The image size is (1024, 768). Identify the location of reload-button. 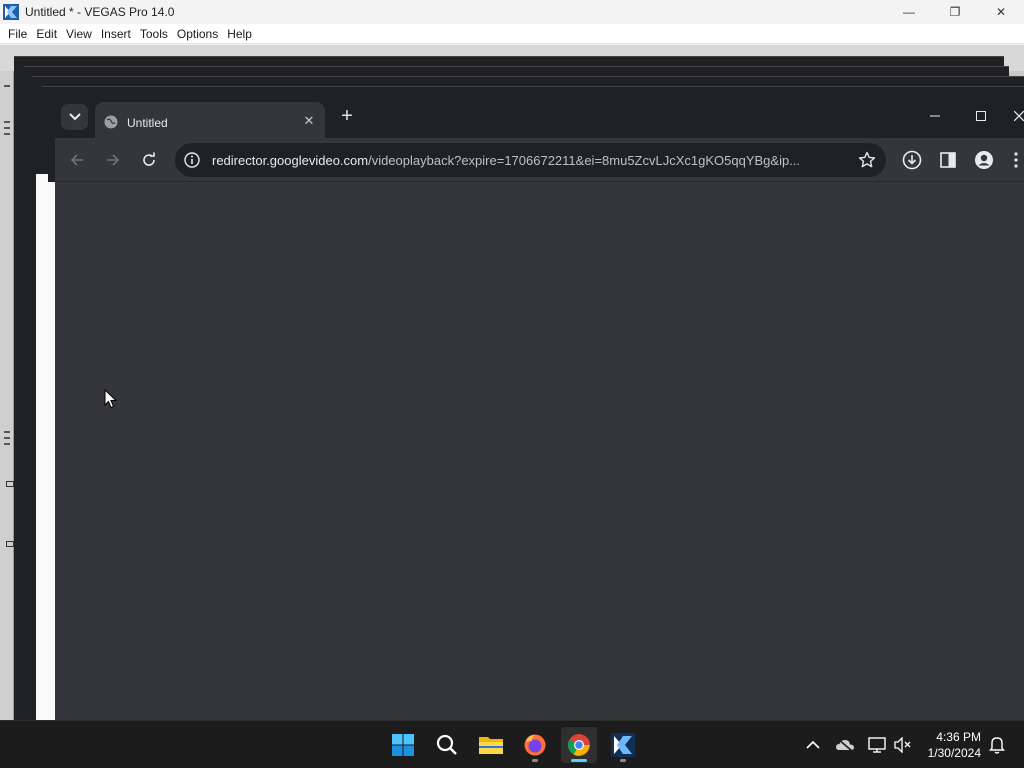
(149, 160).